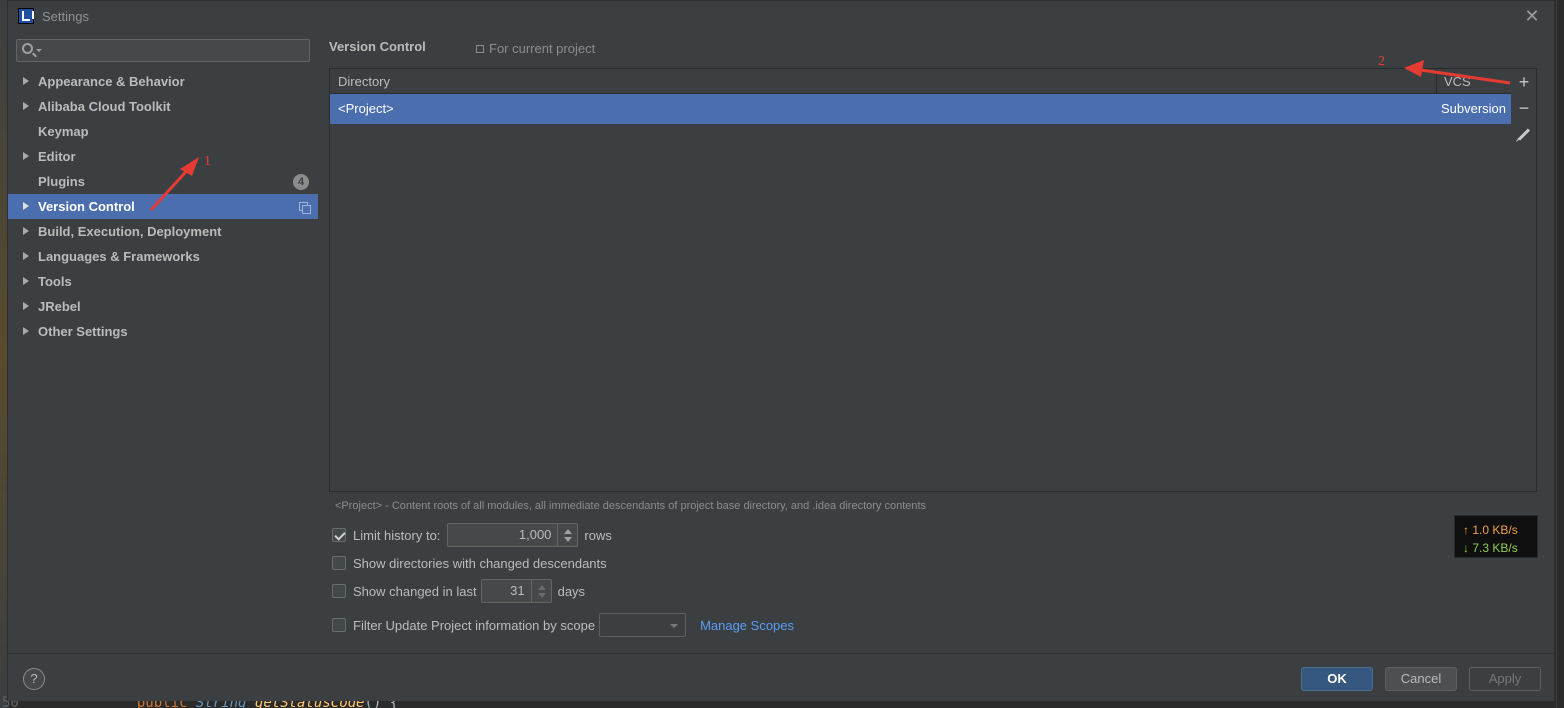  I want to click on show-changed-last-label: Show changed in last, so click(415, 591).